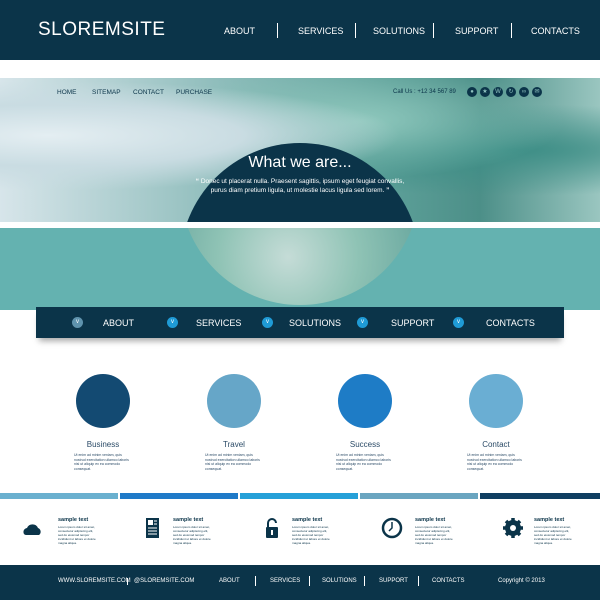  Describe the element at coordinates (67, 92) in the screenshot. I see `subnav-home: HOME` at that location.